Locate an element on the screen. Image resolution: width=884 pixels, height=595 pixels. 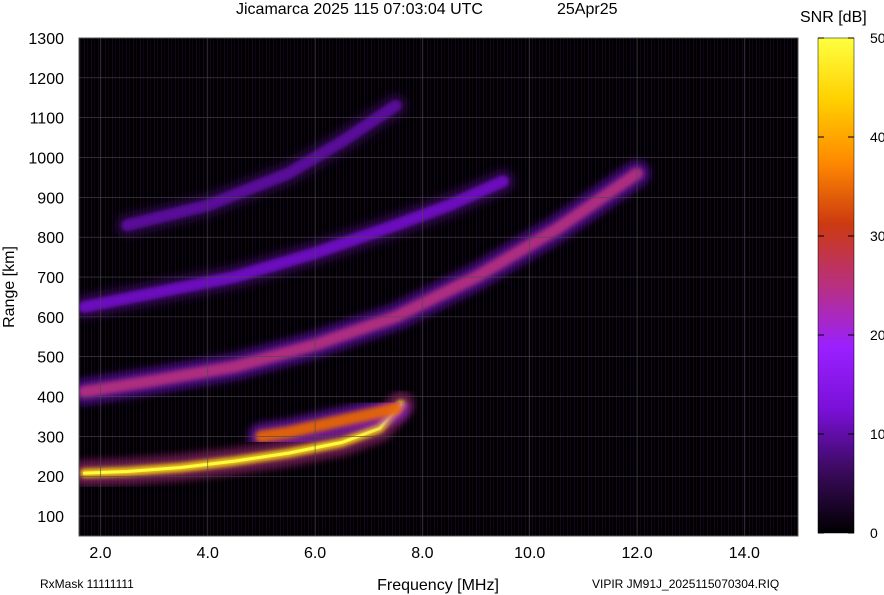
y-tick-label: 400 is located at coordinates (50, 398).